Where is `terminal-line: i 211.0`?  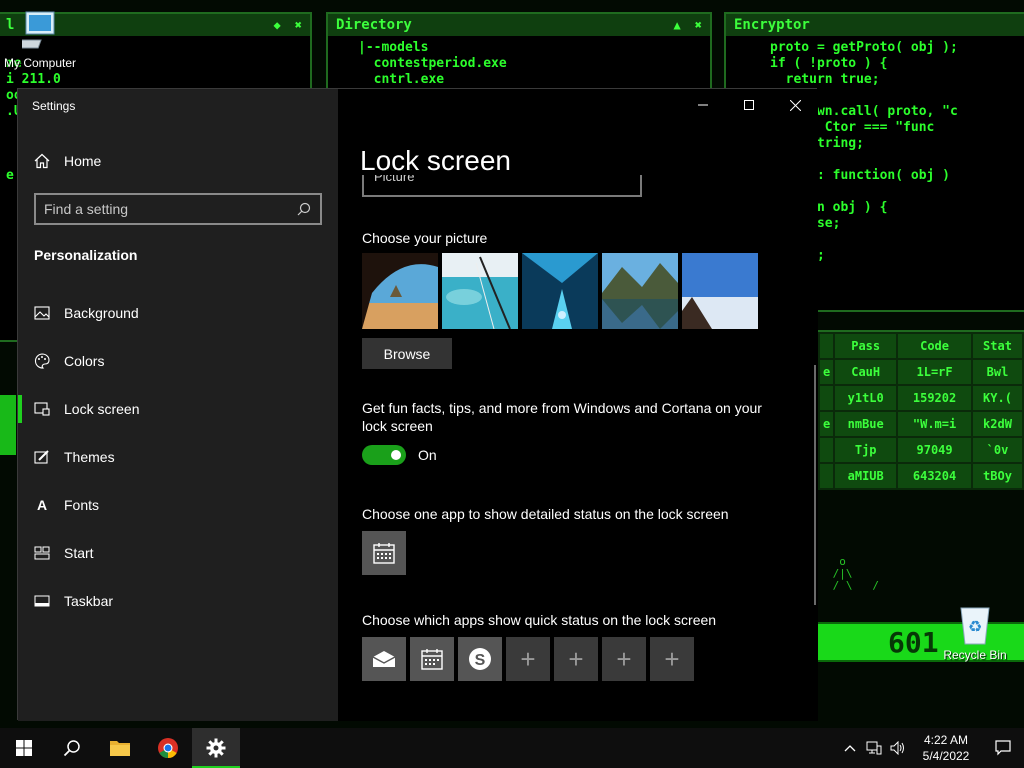 terminal-line: i 211.0 is located at coordinates (33, 79).